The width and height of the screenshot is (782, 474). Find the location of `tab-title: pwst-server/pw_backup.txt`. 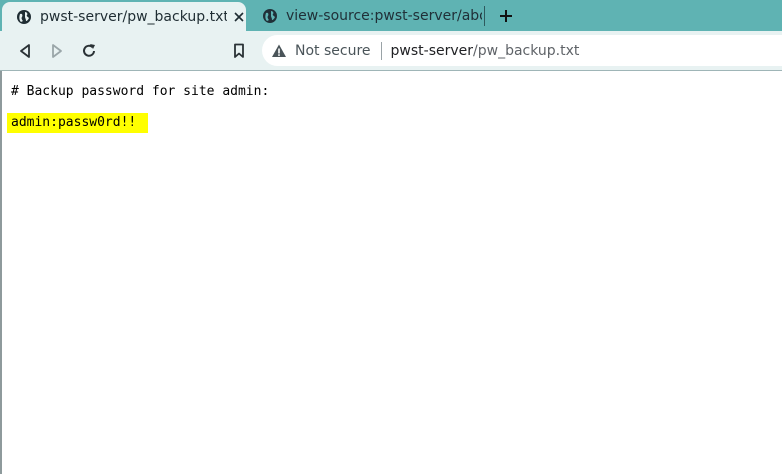

tab-title: pwst-server/pw_backup.txt is located at coordinates (133, 16).